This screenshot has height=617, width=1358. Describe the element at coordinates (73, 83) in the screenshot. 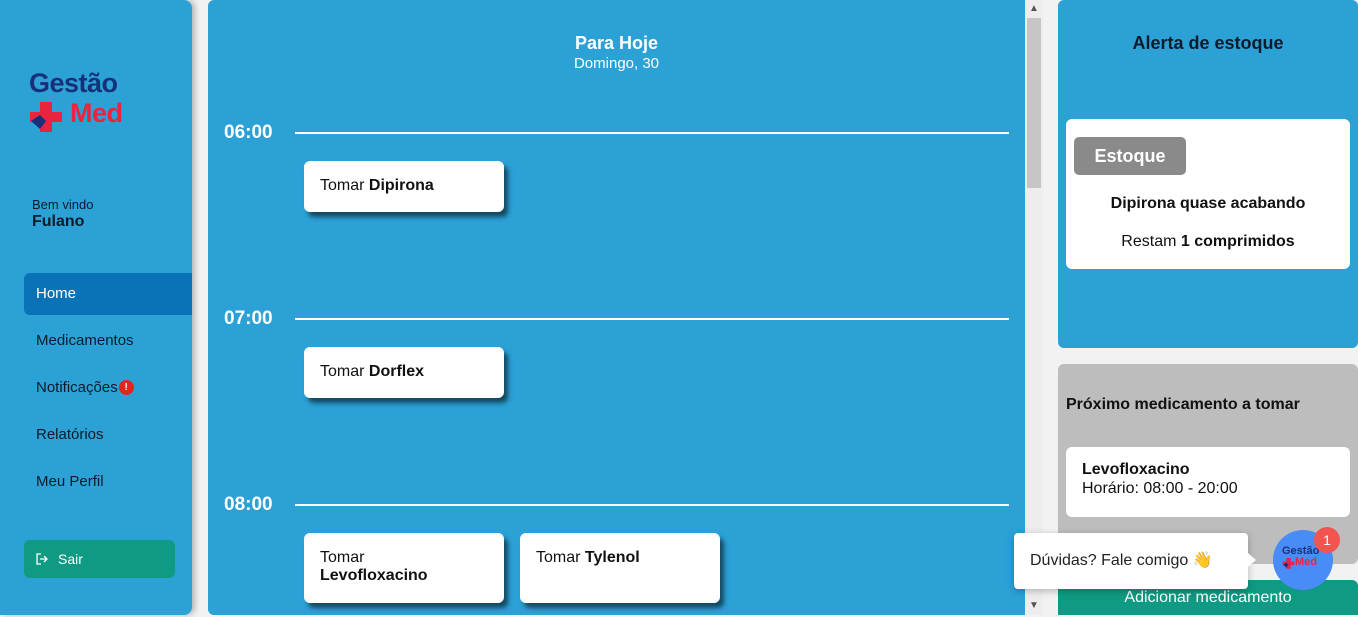

I see `logo-text-line1: Gestão` at that location.